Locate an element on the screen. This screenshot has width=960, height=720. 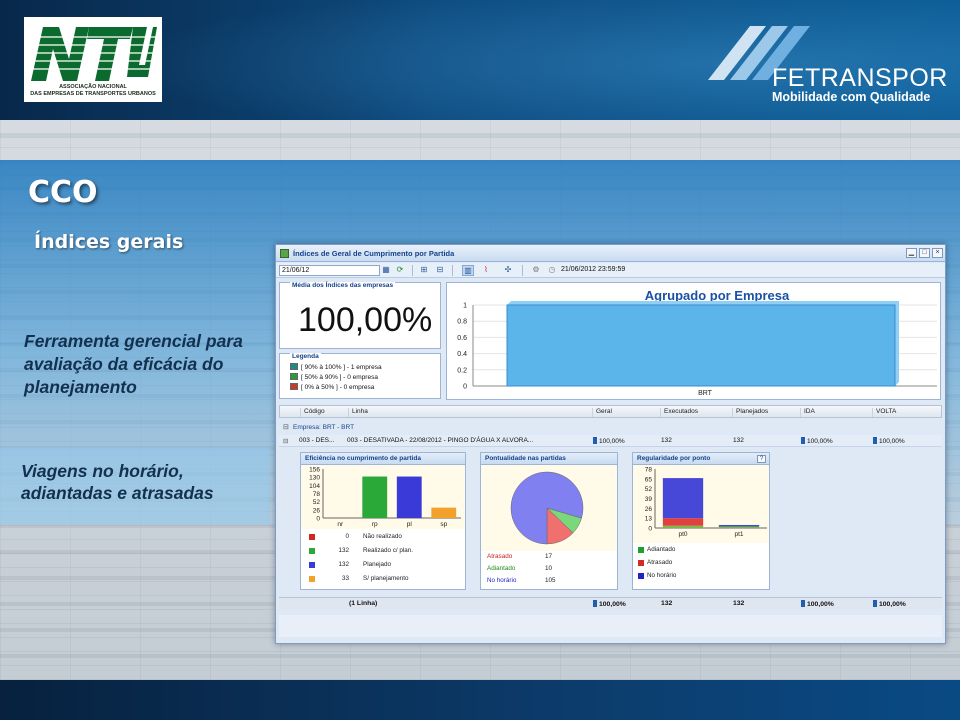
column-header-geral: Geral is located at coordinates (625, 412).